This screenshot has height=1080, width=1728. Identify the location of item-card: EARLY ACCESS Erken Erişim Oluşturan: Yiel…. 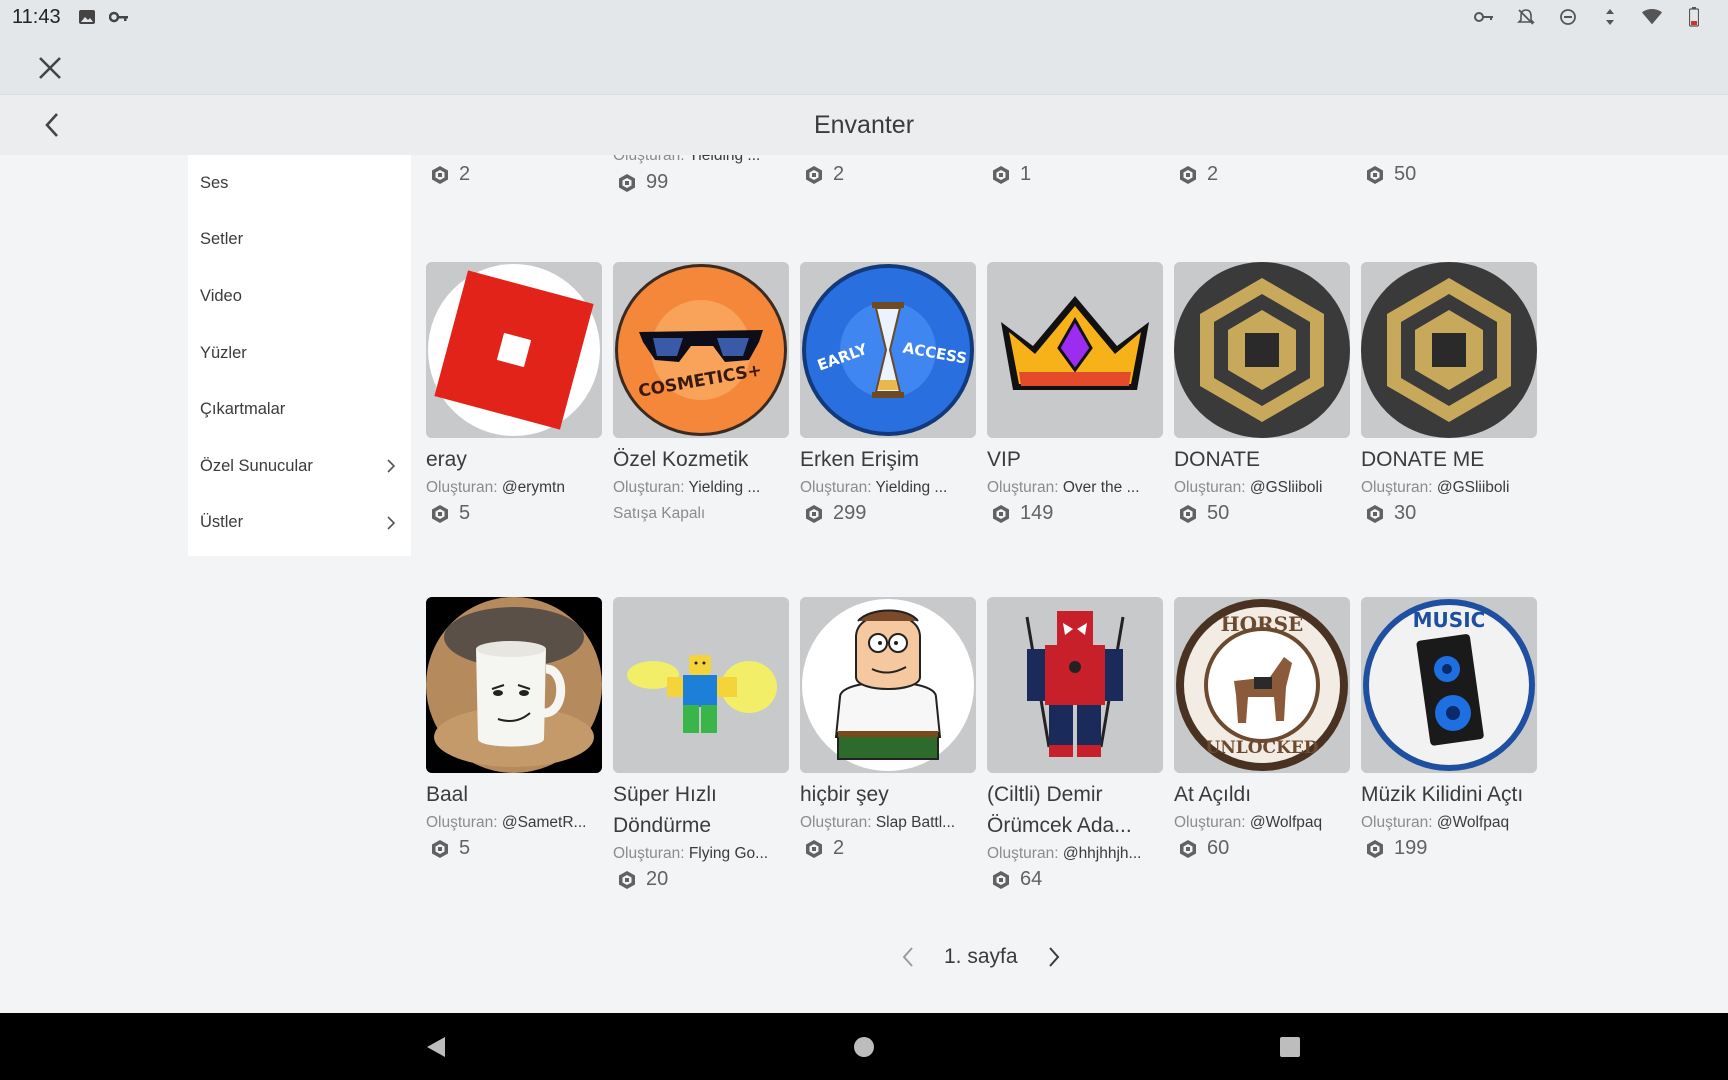
(888, 393).